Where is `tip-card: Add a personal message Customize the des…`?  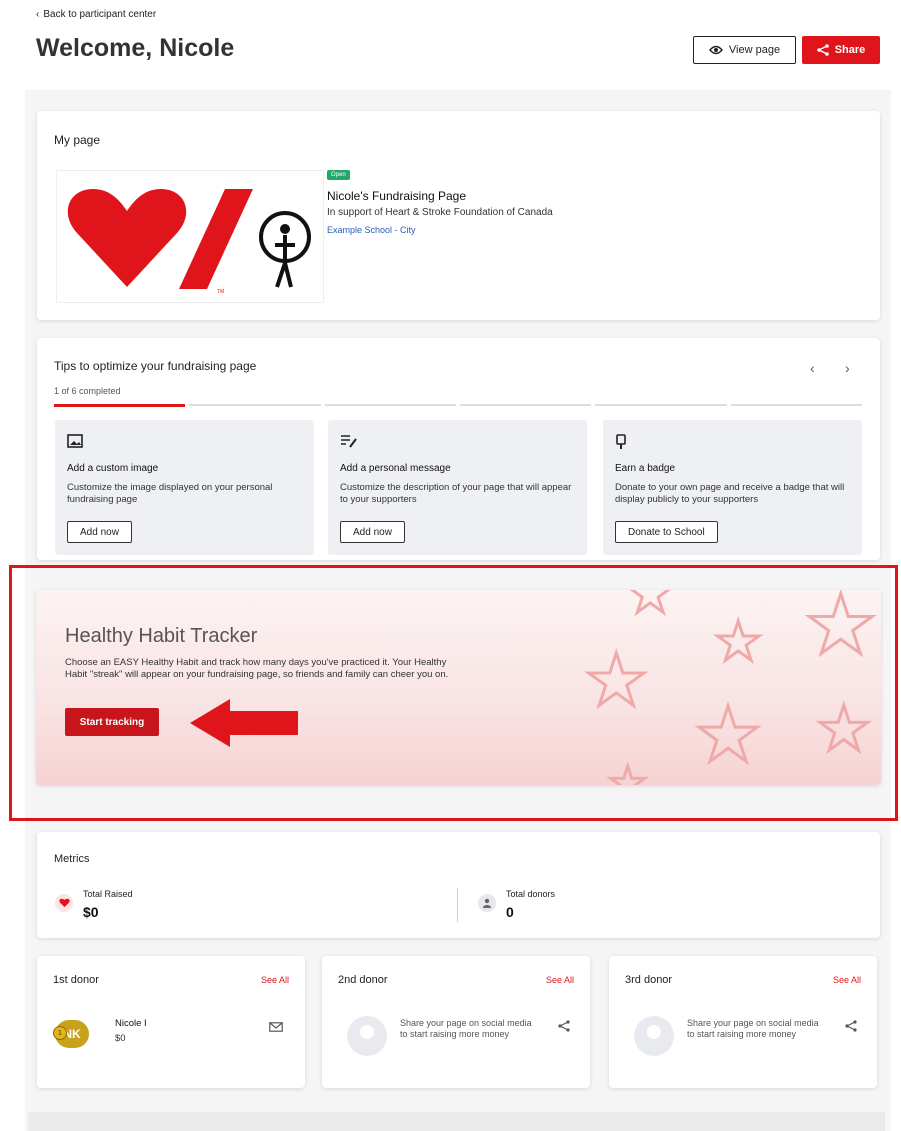 tip-card: Add a personal message Customize the des… is located at coordinates (457, 487).